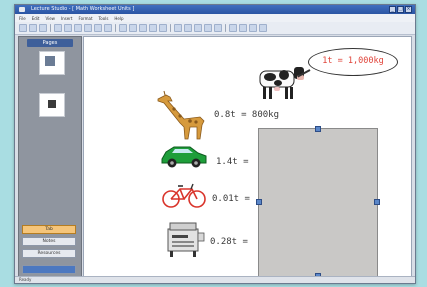 The width and height of the screenshot is (427, 287). Describe the element at coordinates (123, 28) in the screenshot. I see `line-icon` at that location.